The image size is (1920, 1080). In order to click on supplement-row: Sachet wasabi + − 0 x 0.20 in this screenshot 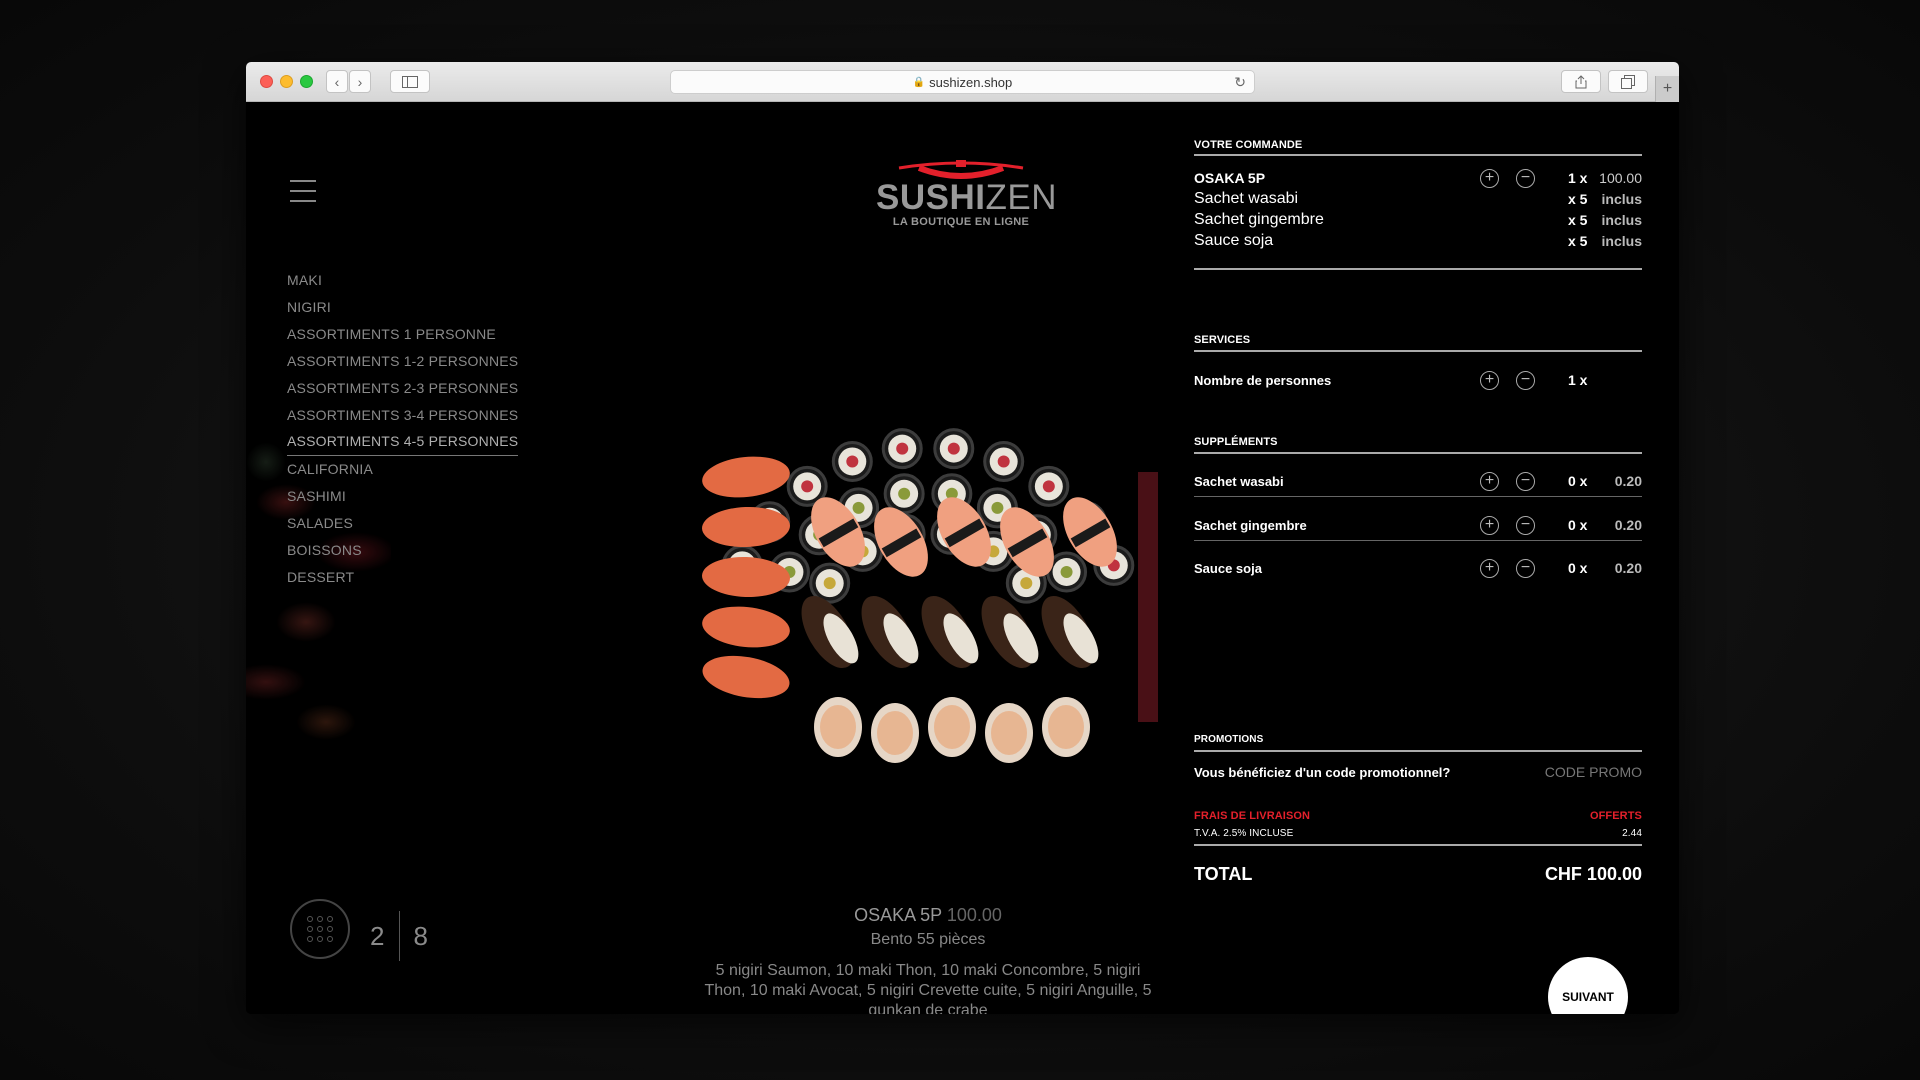, I will do `click(1418, 481)`.